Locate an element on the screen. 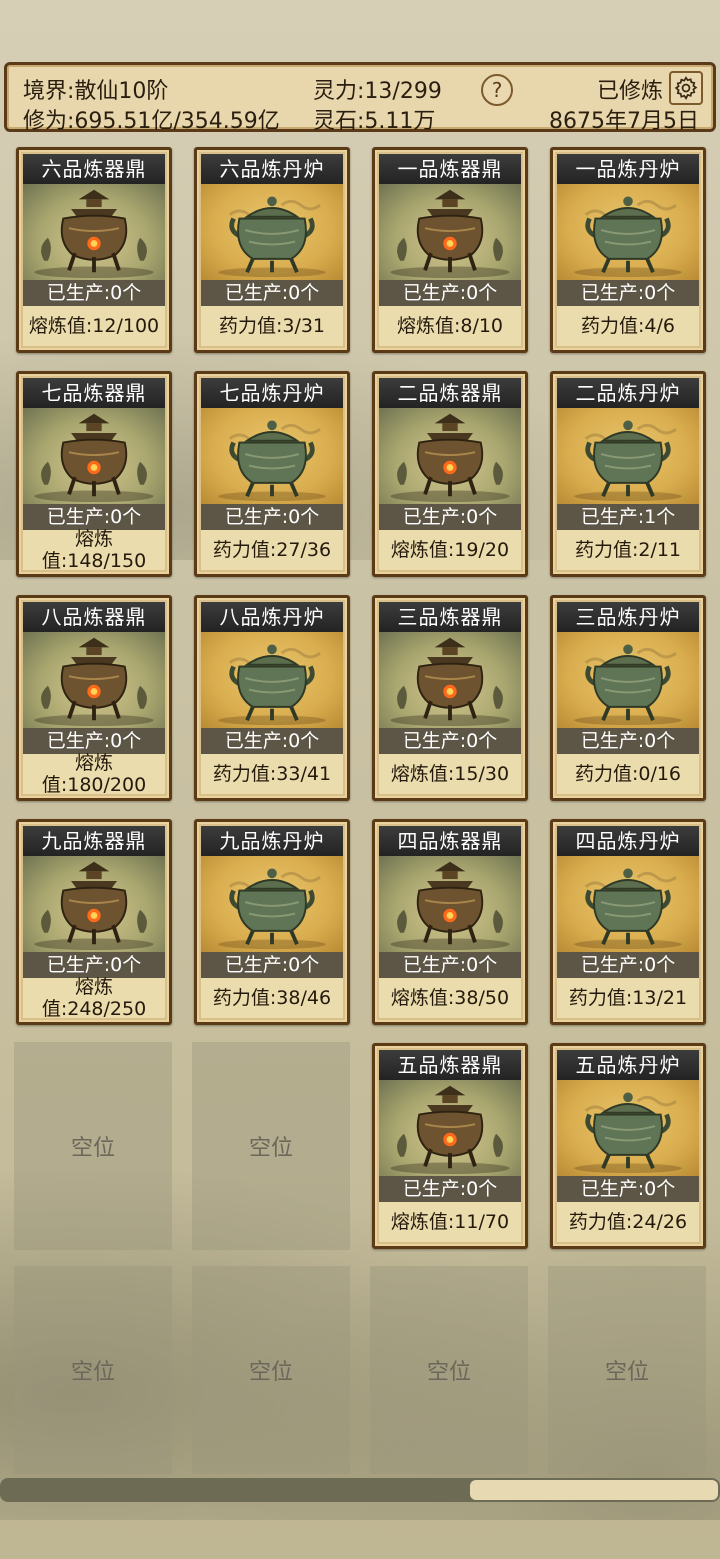  produced-count: 已生产:1个 is located at coordinates (628, 517).